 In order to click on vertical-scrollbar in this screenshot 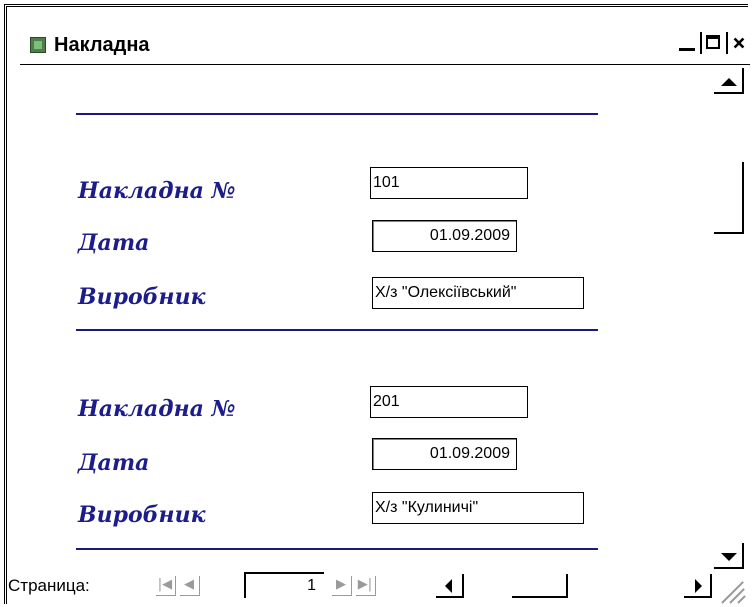, I will do `click(729, 328)`.